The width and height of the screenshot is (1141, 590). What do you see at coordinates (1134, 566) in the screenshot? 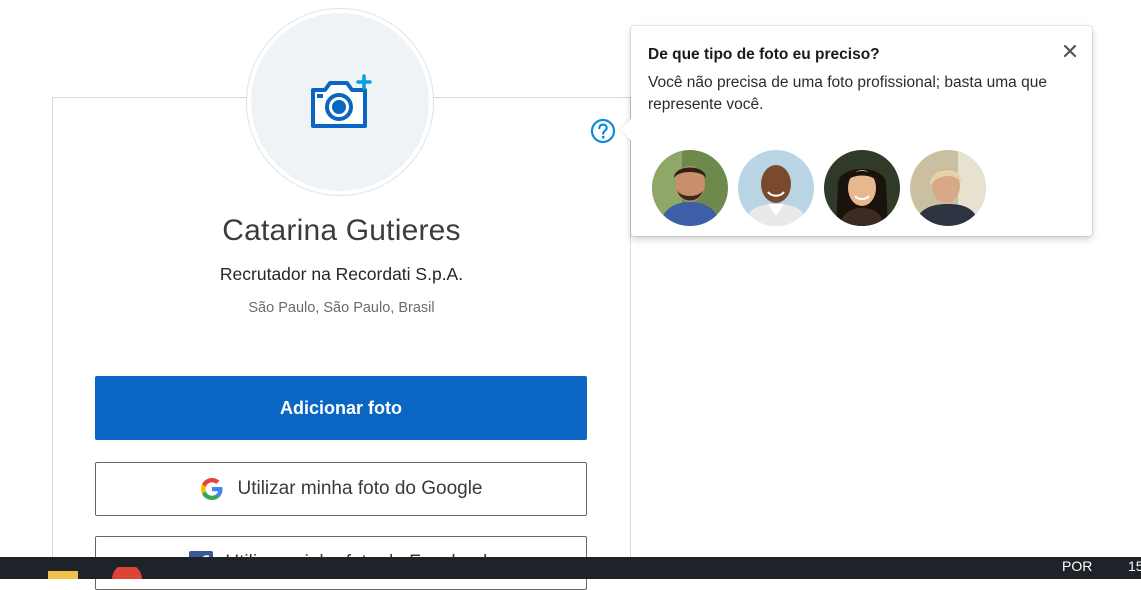
I see `taskbar-clock: 15` at bounding box center [1134, 566].